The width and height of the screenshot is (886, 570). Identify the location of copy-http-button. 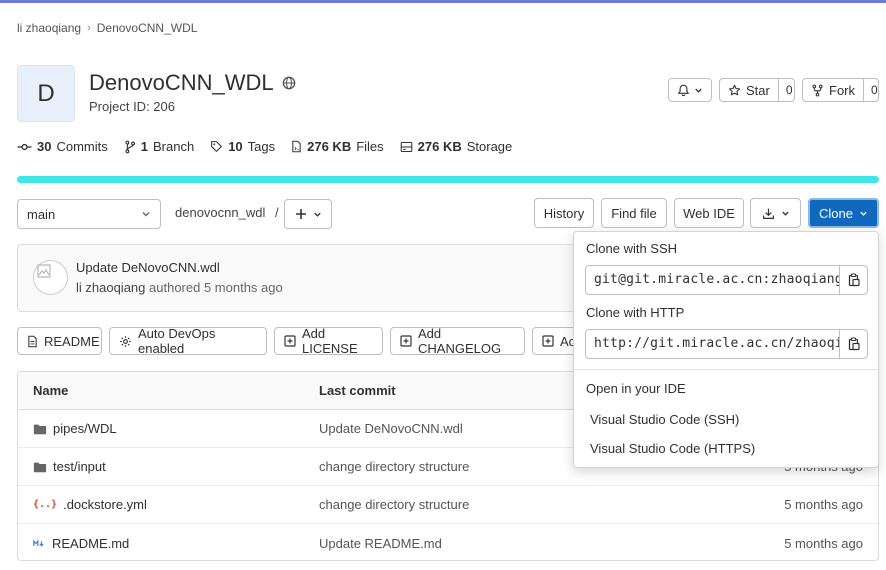
(853, 344).